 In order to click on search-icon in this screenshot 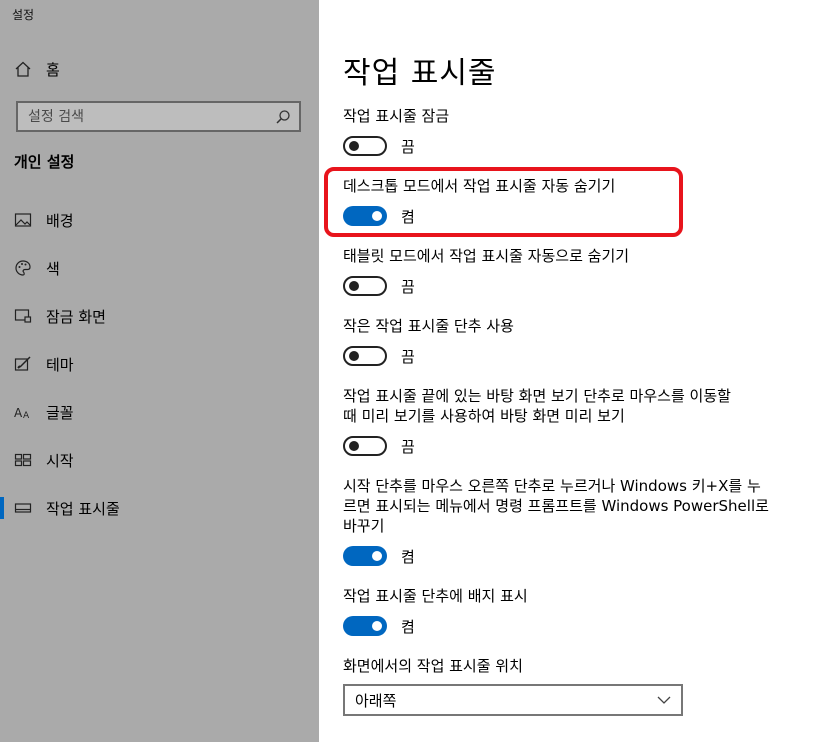, I will do `click(283, 117)`.